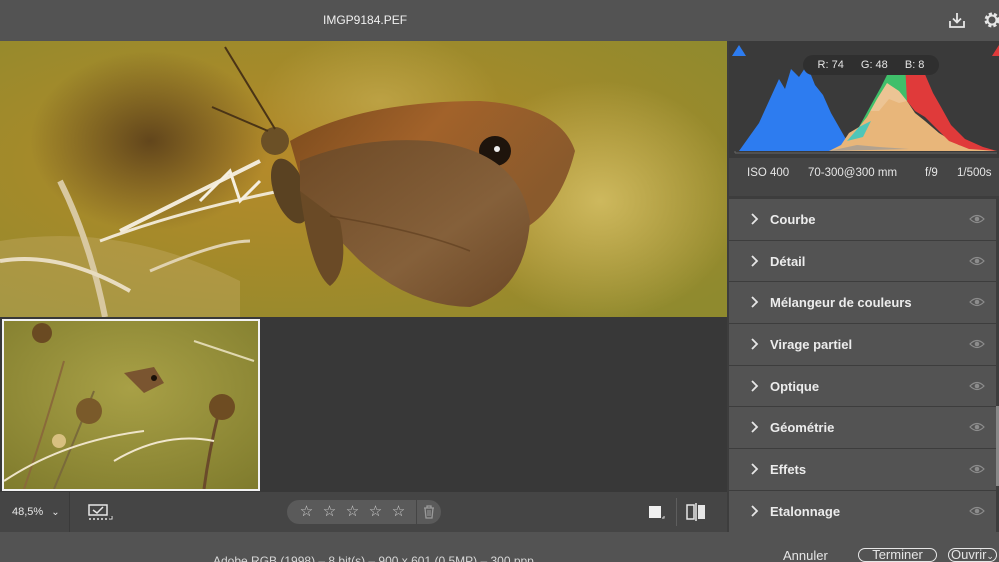 Image resolution: width=999 pixels, height=562 pixels. I want to click on lens-value: 70-300@300 mm, so click(853, 173).